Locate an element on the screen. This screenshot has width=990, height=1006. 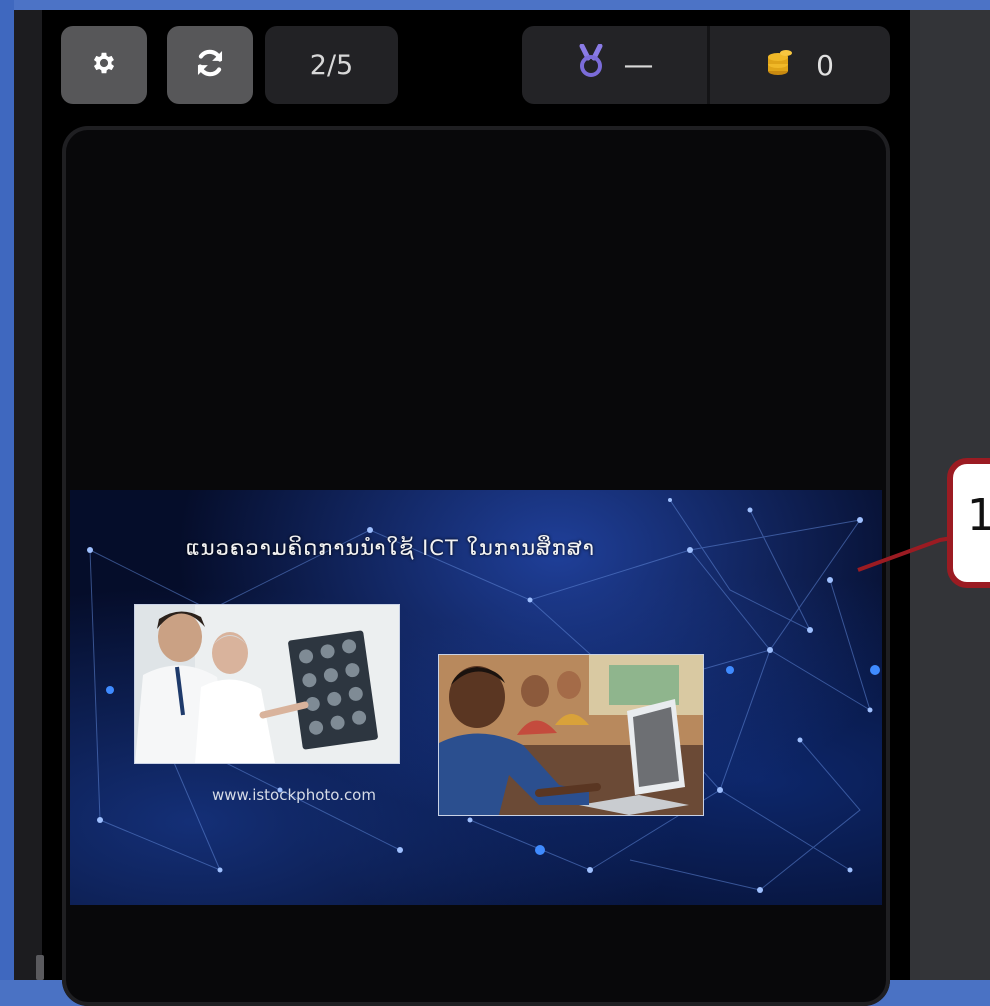
image-credit: www.istockphoto.com is located at coordinates (294, 795).